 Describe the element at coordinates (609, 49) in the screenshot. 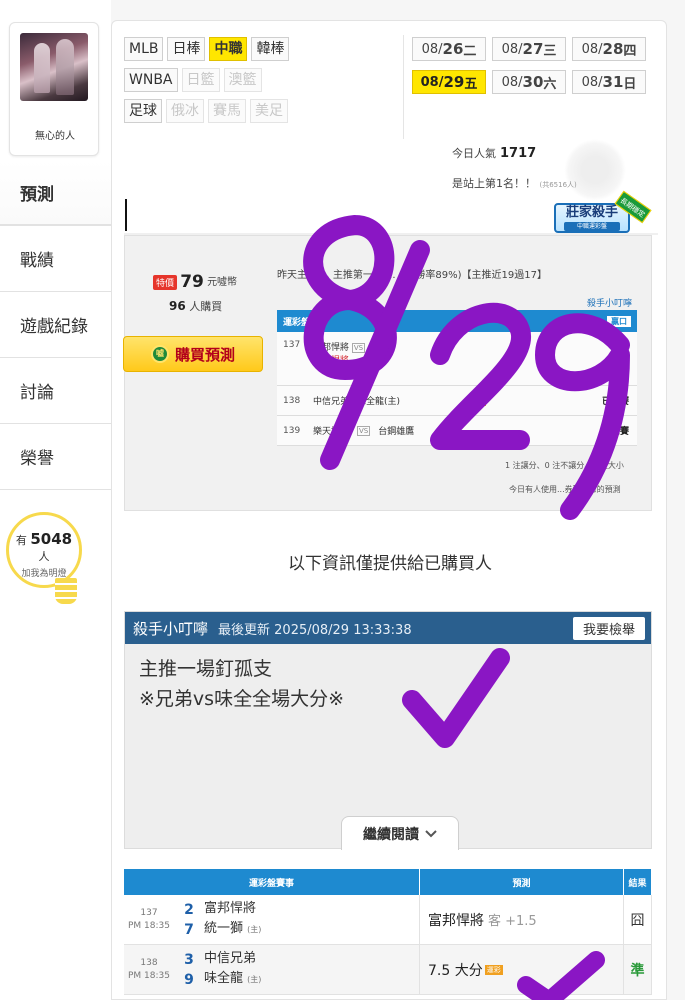

I see `date-button-28: 08/28 四` at that location.